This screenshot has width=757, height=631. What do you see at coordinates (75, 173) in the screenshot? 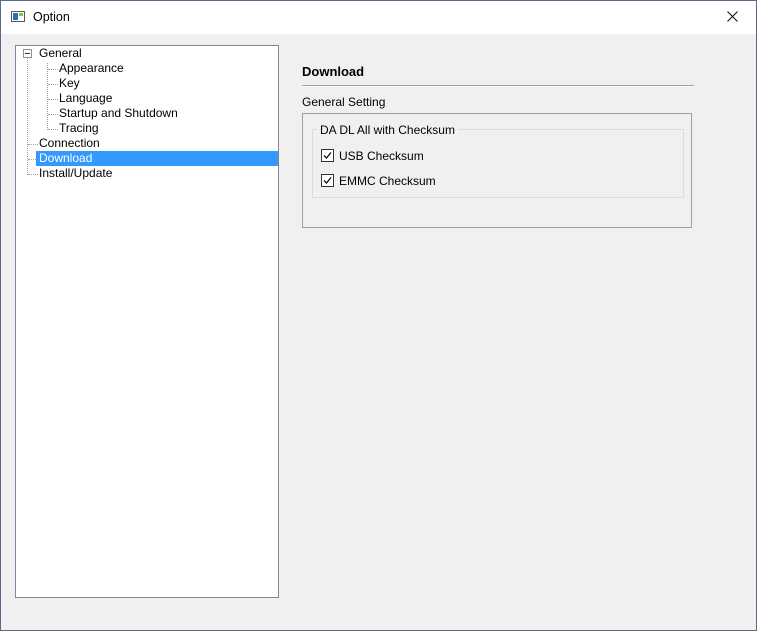
I see `tree-item-install-update: Install/Update` at bounding box center [75, 173].